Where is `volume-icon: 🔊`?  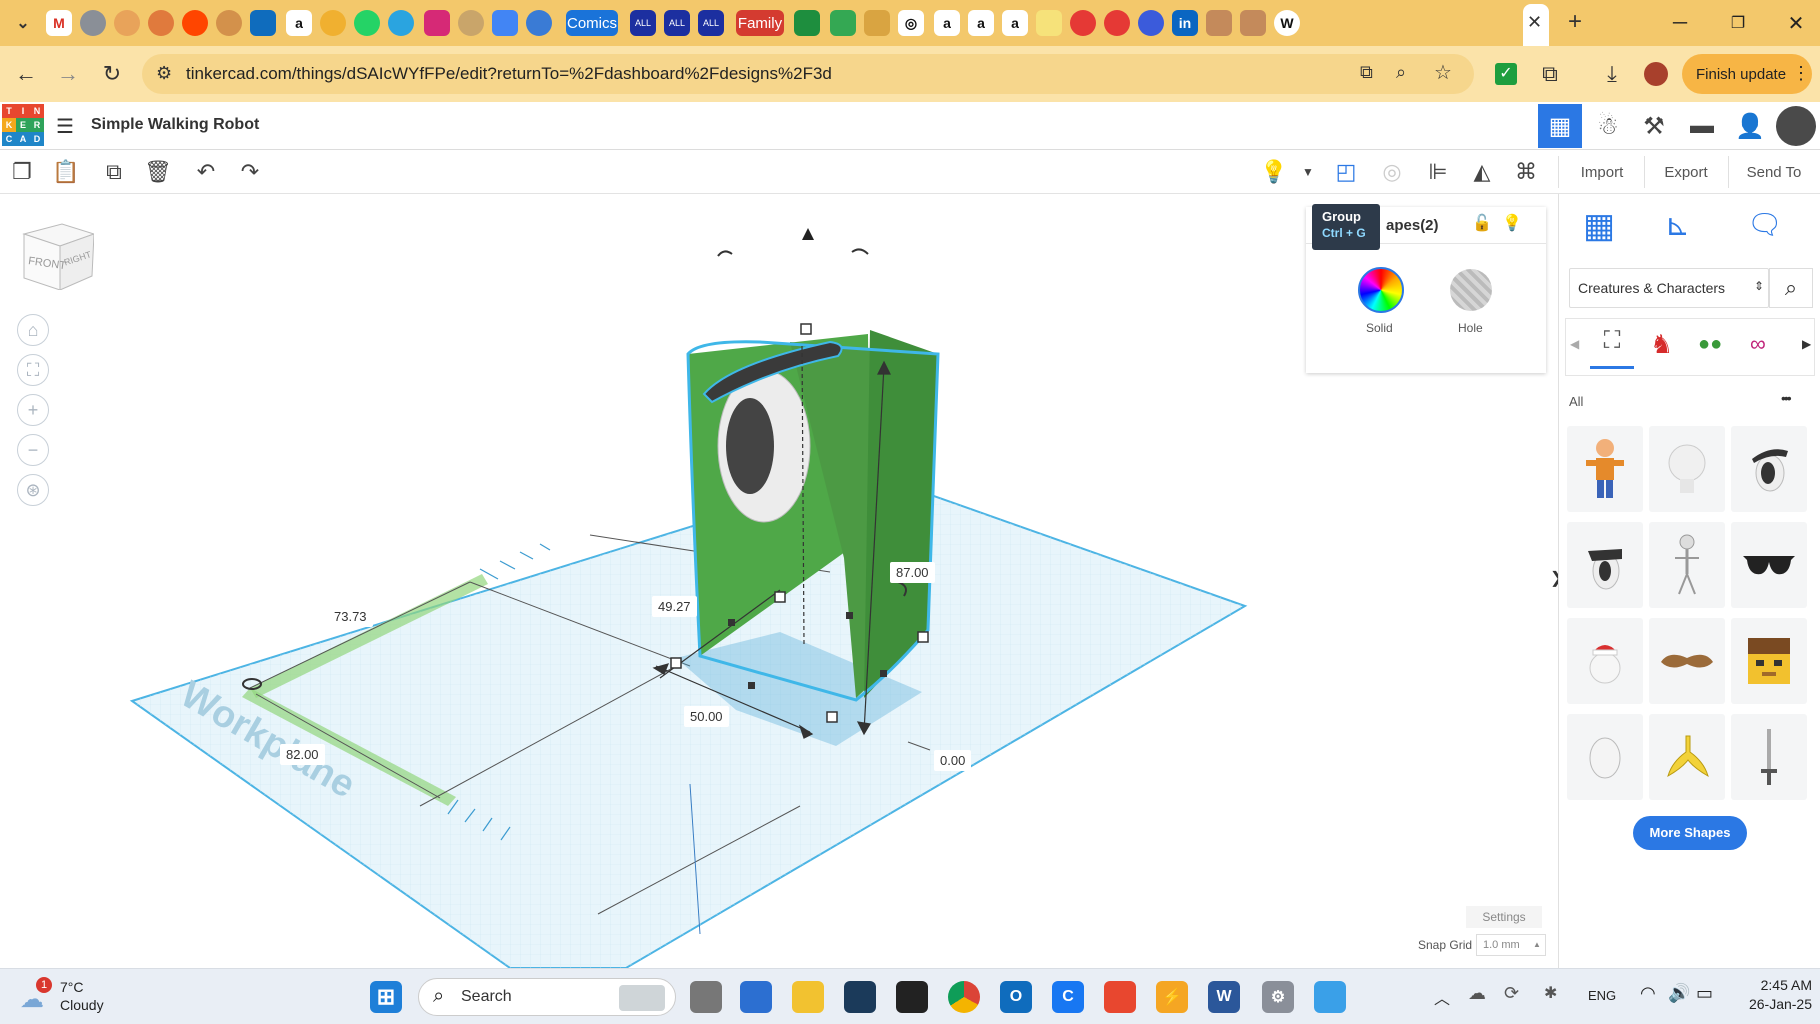
volume-icon: 🔊 is located at coordinates (1679, 993).